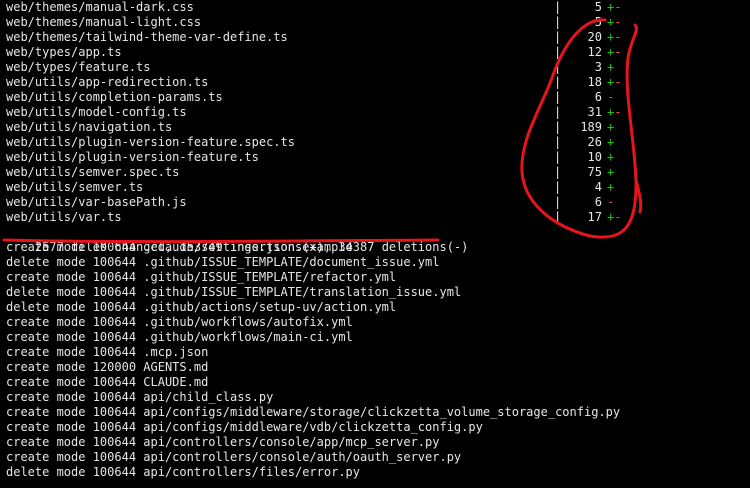 The width and height of the screenshot is (750, 488). I want to click on diffstat-file-path: web/utils/model-config.ts, so click(96, 112).